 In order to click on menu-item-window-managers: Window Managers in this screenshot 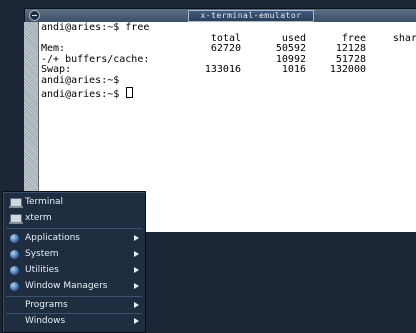, I will do `click(74, 286)`.